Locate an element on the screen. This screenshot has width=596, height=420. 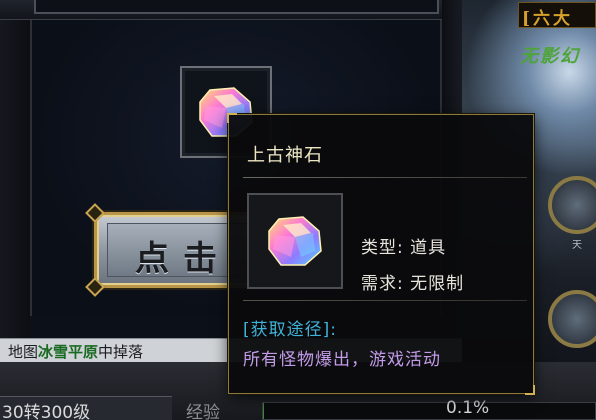
exp-bar is located at coordinates (429, 411).